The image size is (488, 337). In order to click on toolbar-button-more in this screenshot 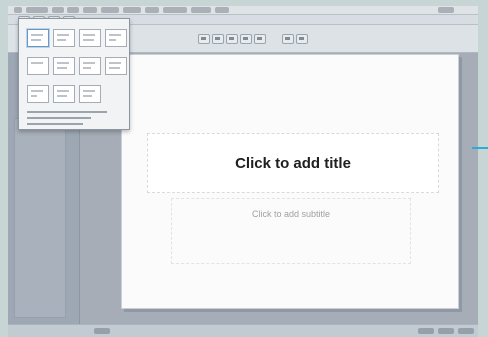, I will do `click(288, 39)`.